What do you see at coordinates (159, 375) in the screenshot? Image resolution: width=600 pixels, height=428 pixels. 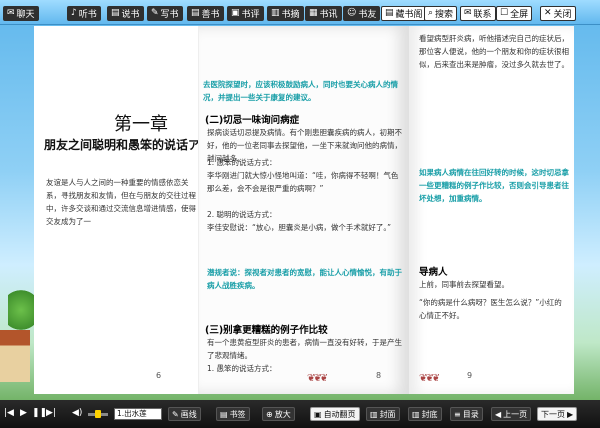 I see `page-number: 6` at bounding box center [159, 375].